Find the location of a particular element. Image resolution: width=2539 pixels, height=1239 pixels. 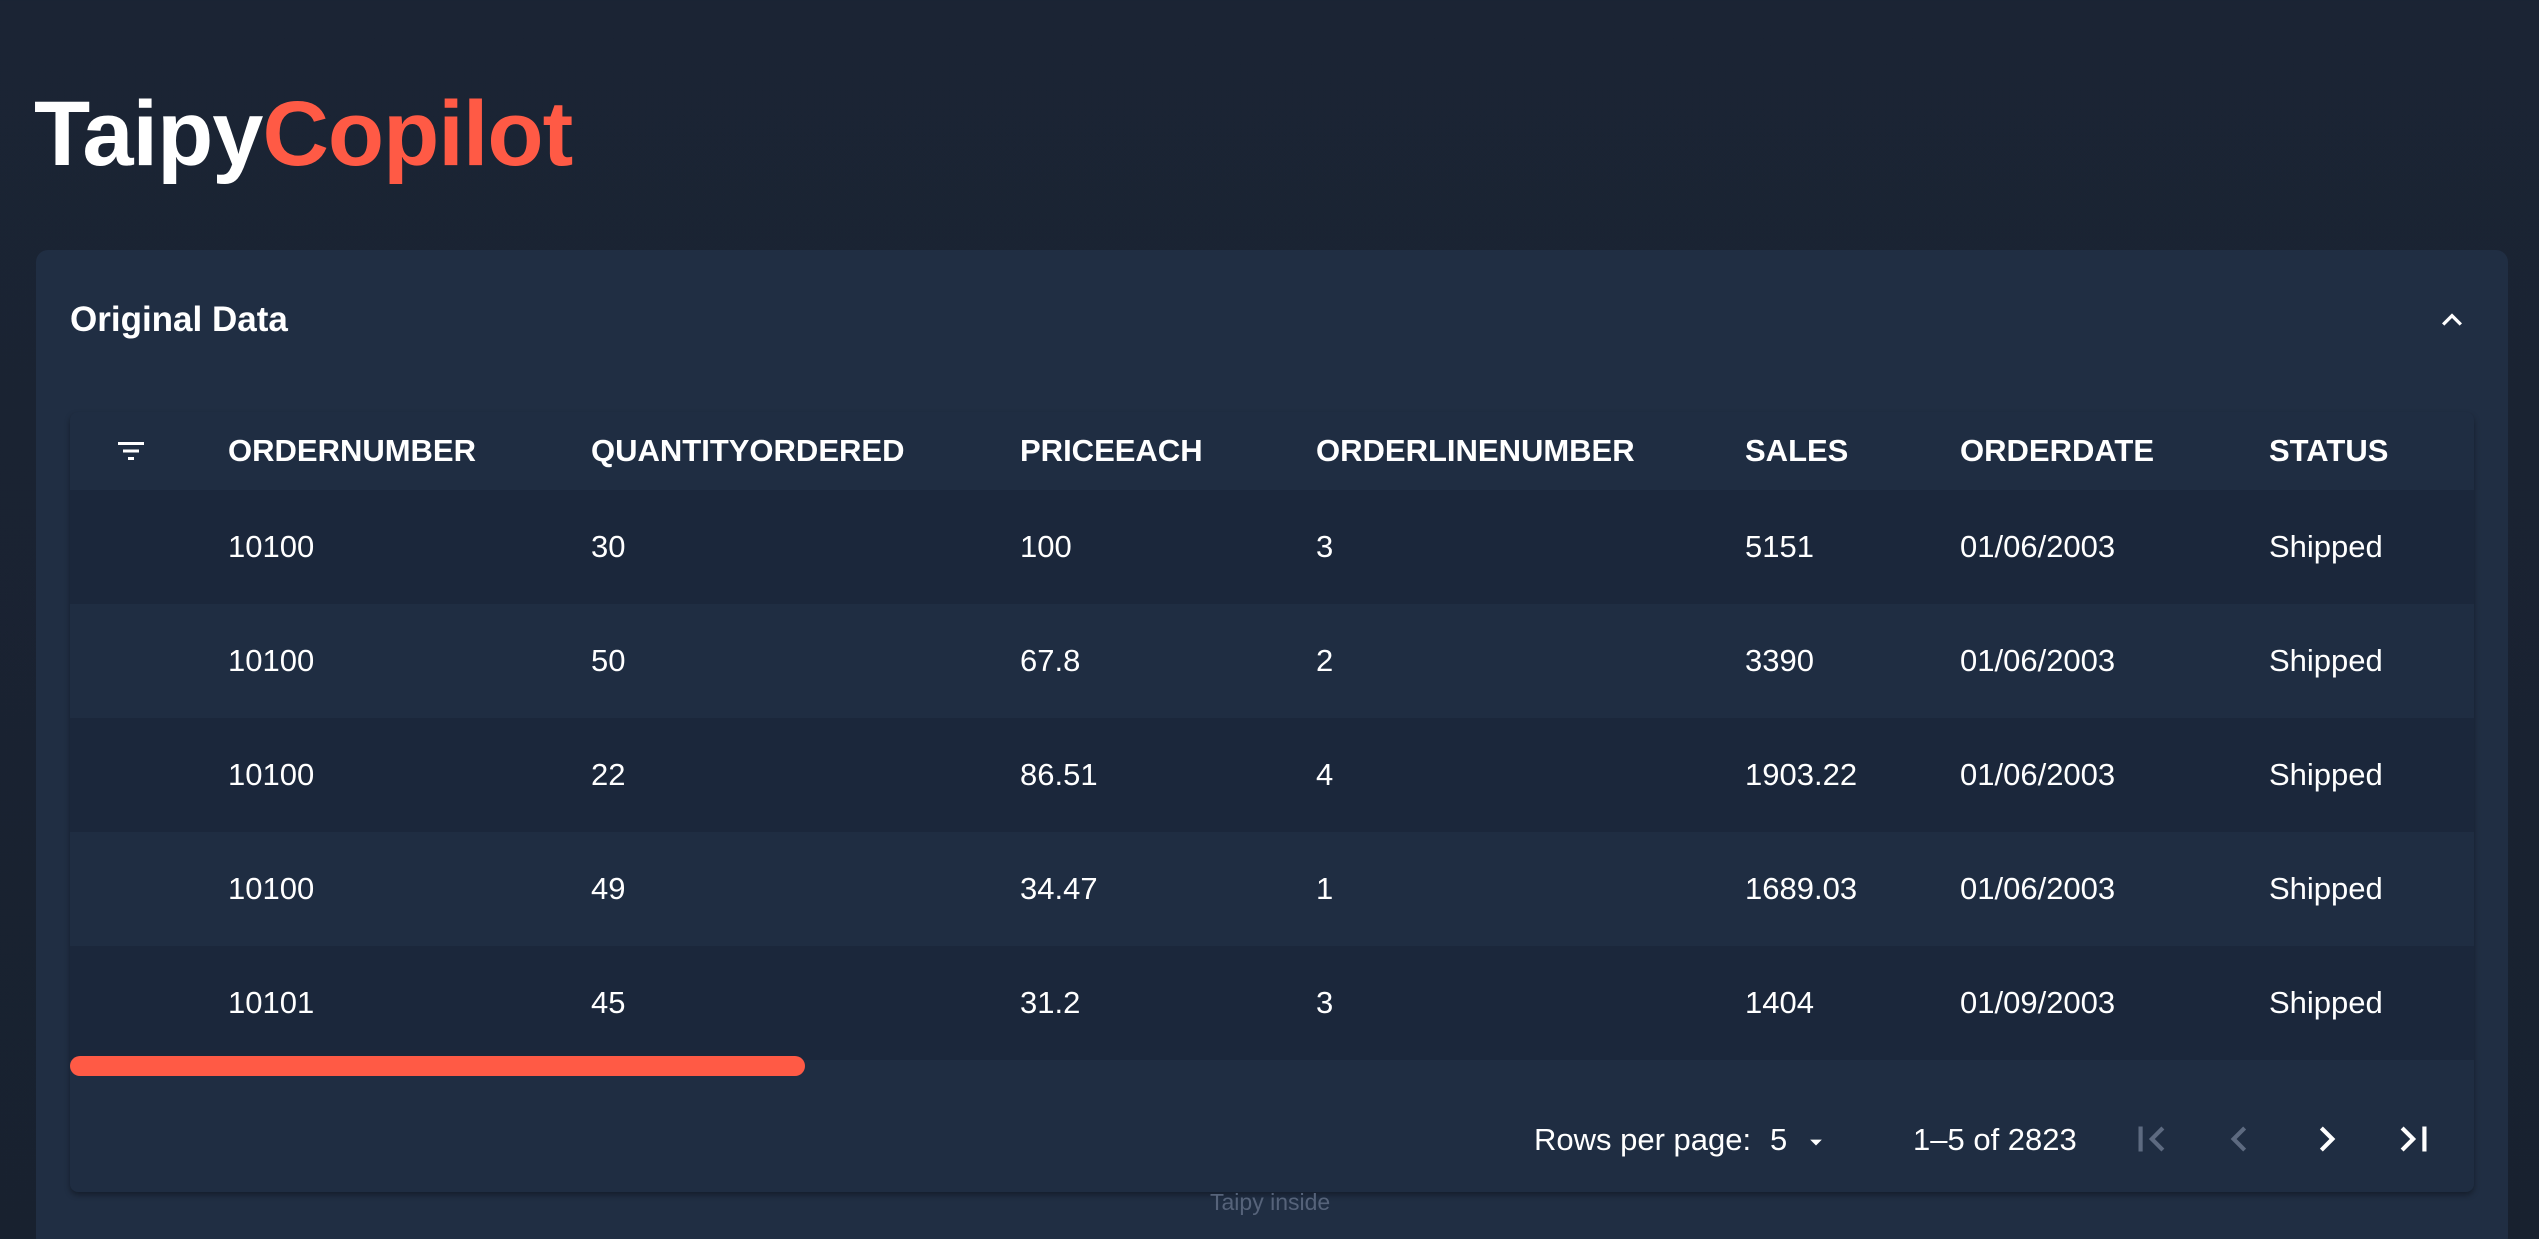

app-title-copilot: Copilot is located at coordinates (417, 134).